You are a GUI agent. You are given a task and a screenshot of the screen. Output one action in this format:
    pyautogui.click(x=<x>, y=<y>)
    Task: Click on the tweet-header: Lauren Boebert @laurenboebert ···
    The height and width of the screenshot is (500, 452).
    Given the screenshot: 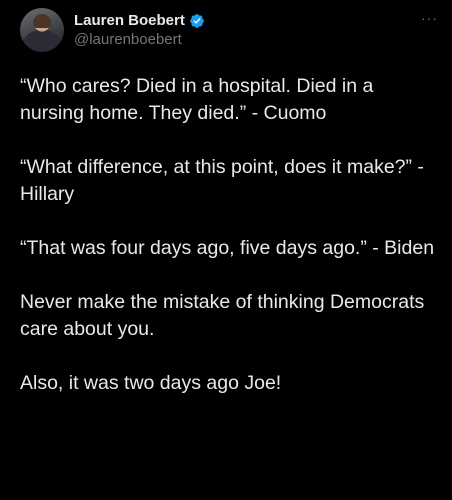 What is the action you would take?
    pyautogui.click(x=229, y=30)
    